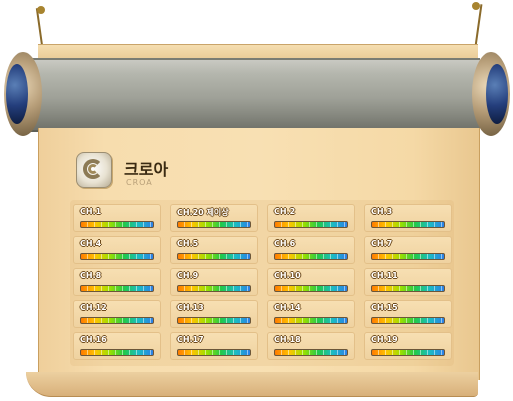 The height and width of the screenshot is (401, 513). What do you see at coordinates (23, 94) in the screenshot?
I see `roller-cap-left` at bounding box center [23, 94].